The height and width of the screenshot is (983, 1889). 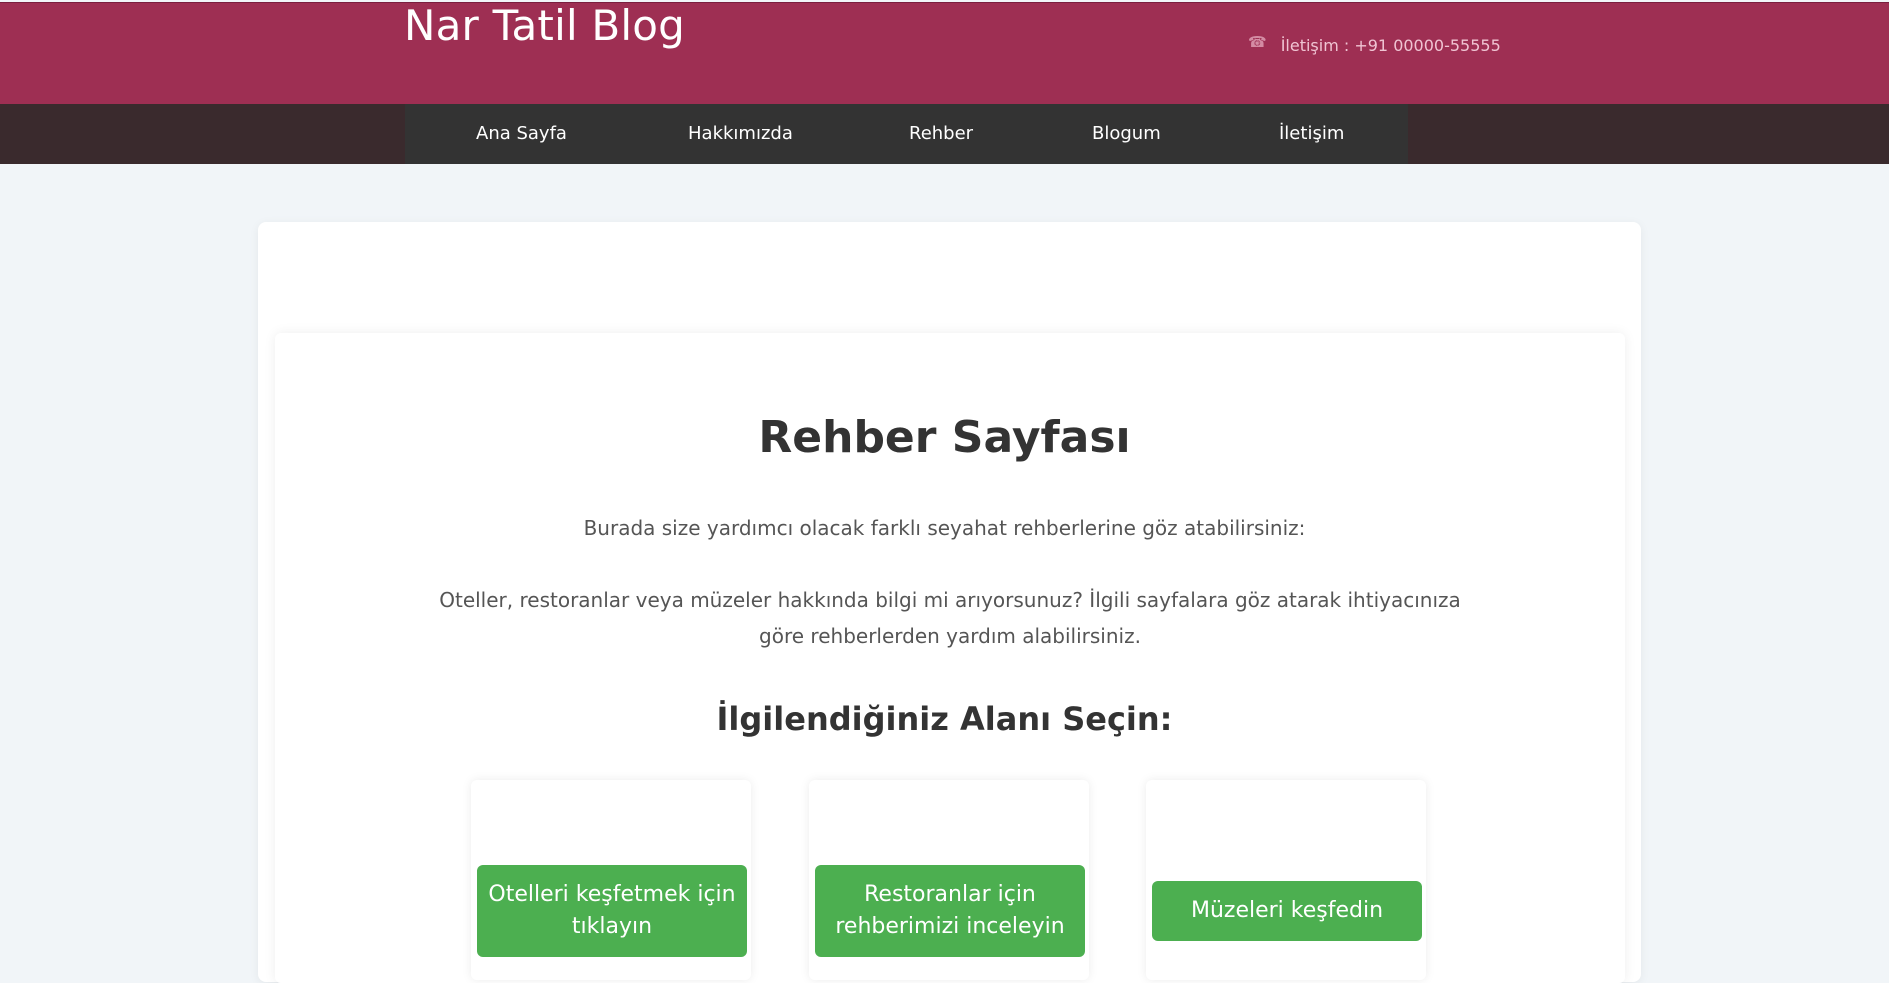 I want to click on choice-card-museums: Müzeleri keşfedin, so click(x=1286, y=880).